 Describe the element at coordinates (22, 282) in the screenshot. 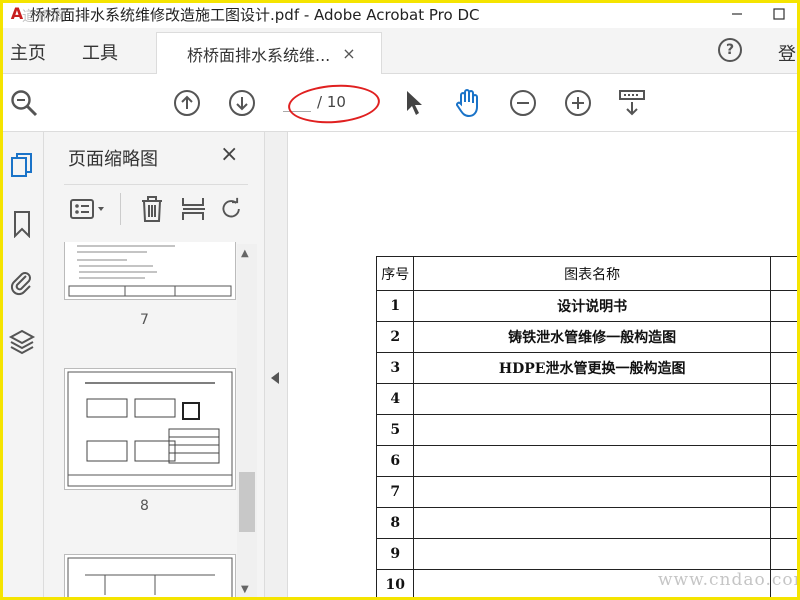

I see `attachments-icon` at that location.